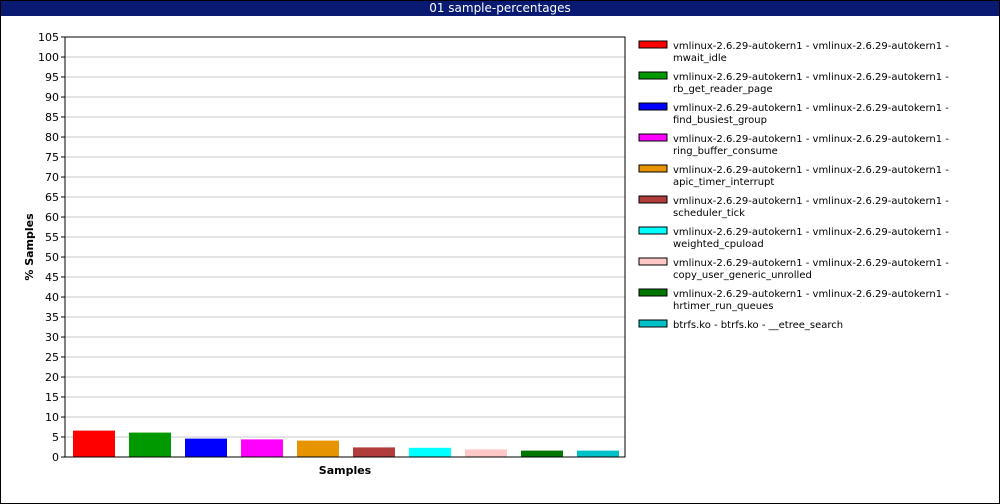  What do you see at coordinates (29, 247) in the screenshot?
I see `y-axis-label: % Samples` at bounding box center [29, 247].